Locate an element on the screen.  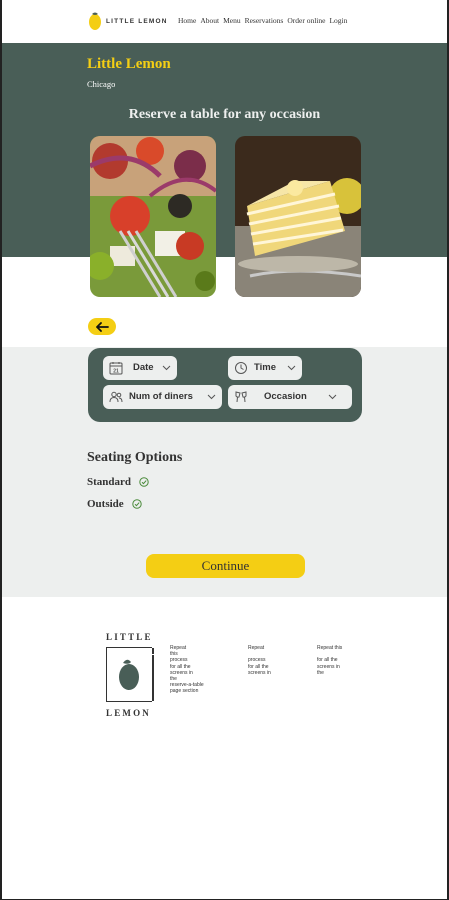
calendar-icon: 21 is located at coordinates (116, 368).